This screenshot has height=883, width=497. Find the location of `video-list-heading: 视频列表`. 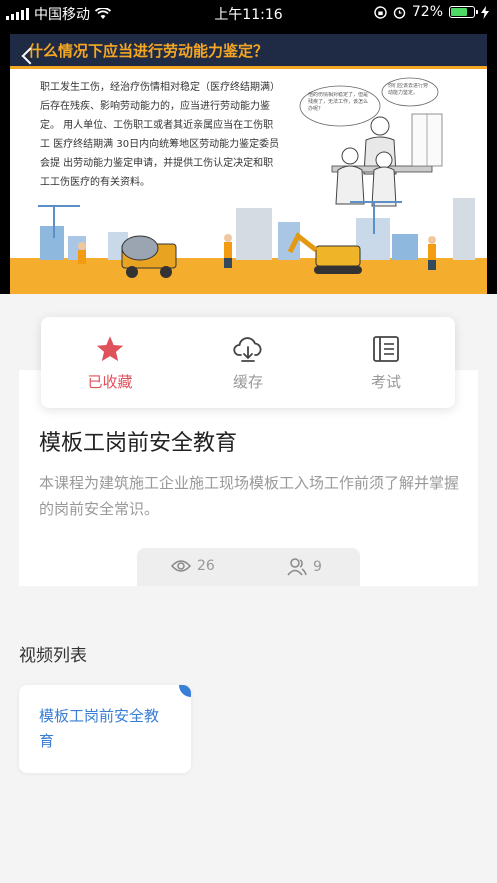

video-list-heading: 视频列表 is located at coordinates (53, 656).